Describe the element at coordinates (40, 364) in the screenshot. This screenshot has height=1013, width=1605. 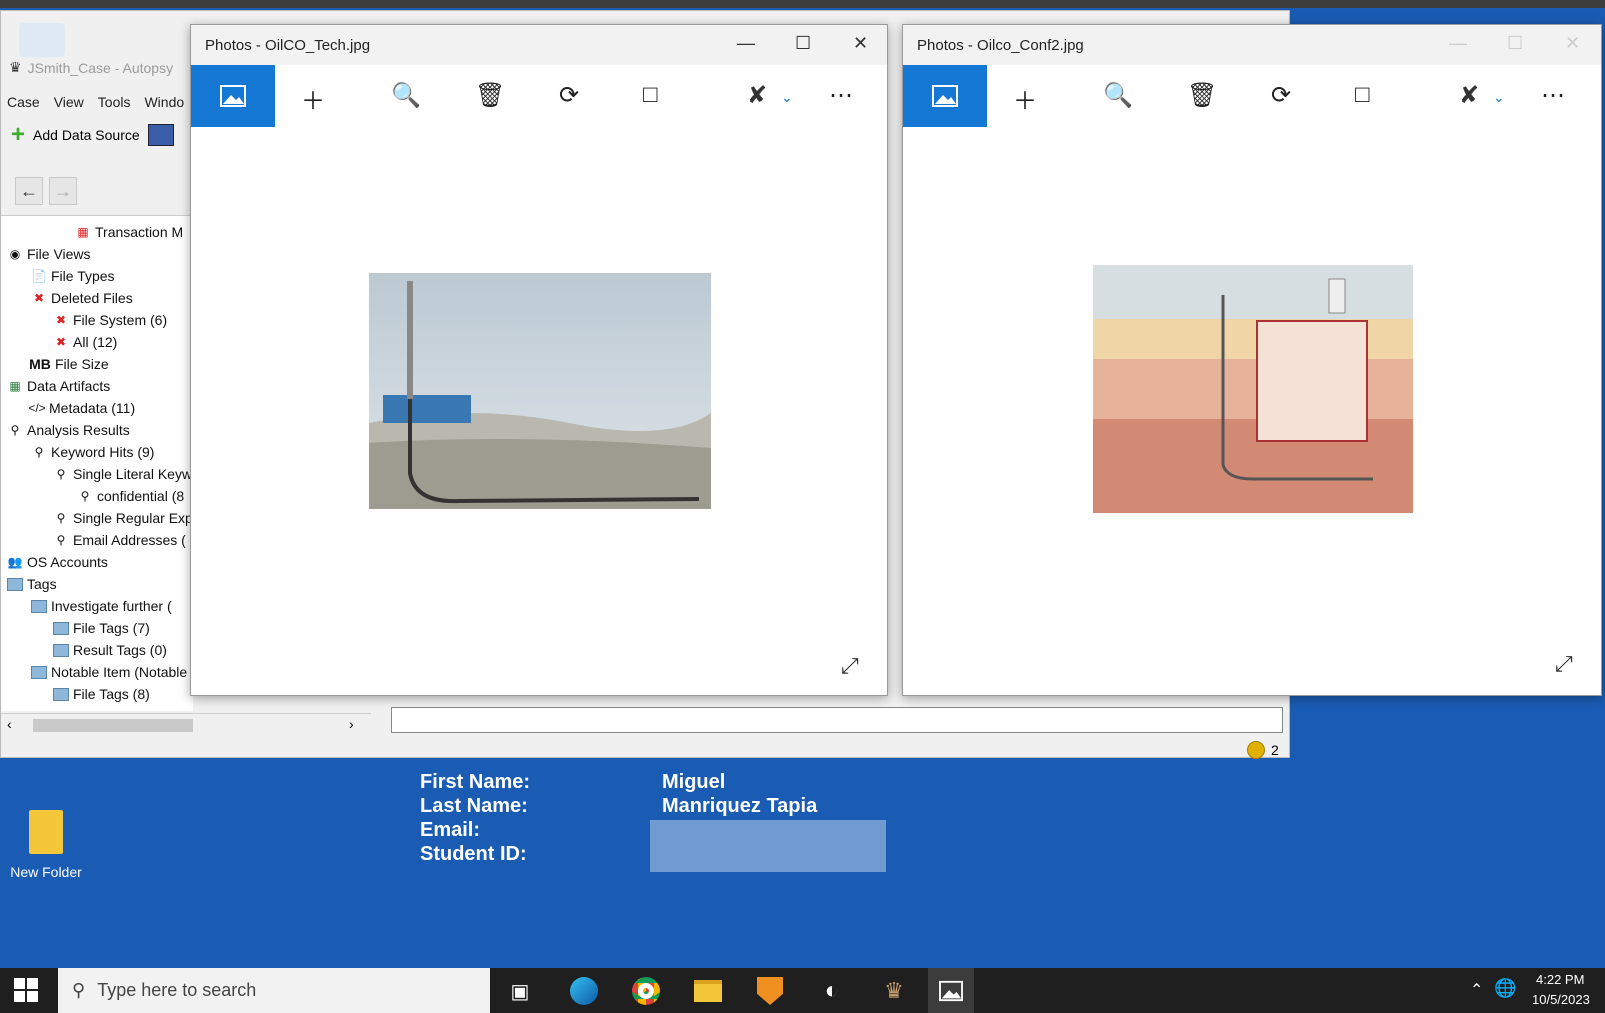
I see `mb-icon: MB` at that location.